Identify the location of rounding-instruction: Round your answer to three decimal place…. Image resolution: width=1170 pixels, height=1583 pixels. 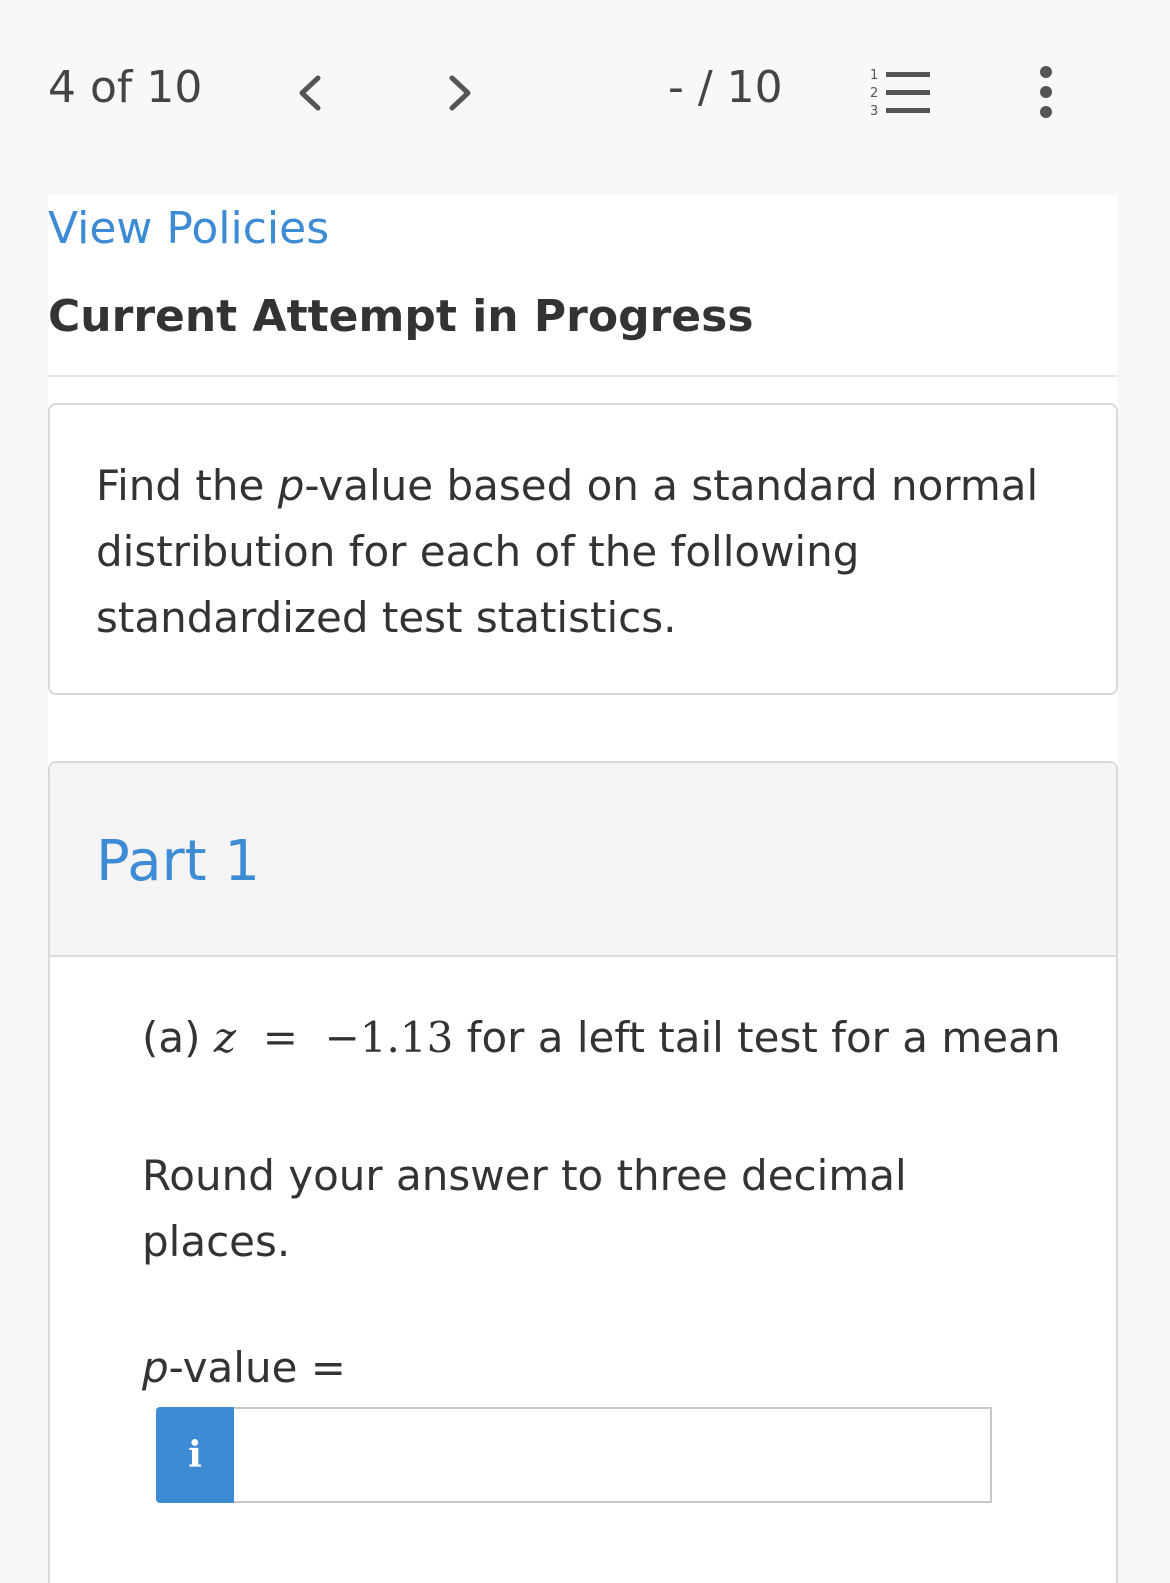
(524, 1208).